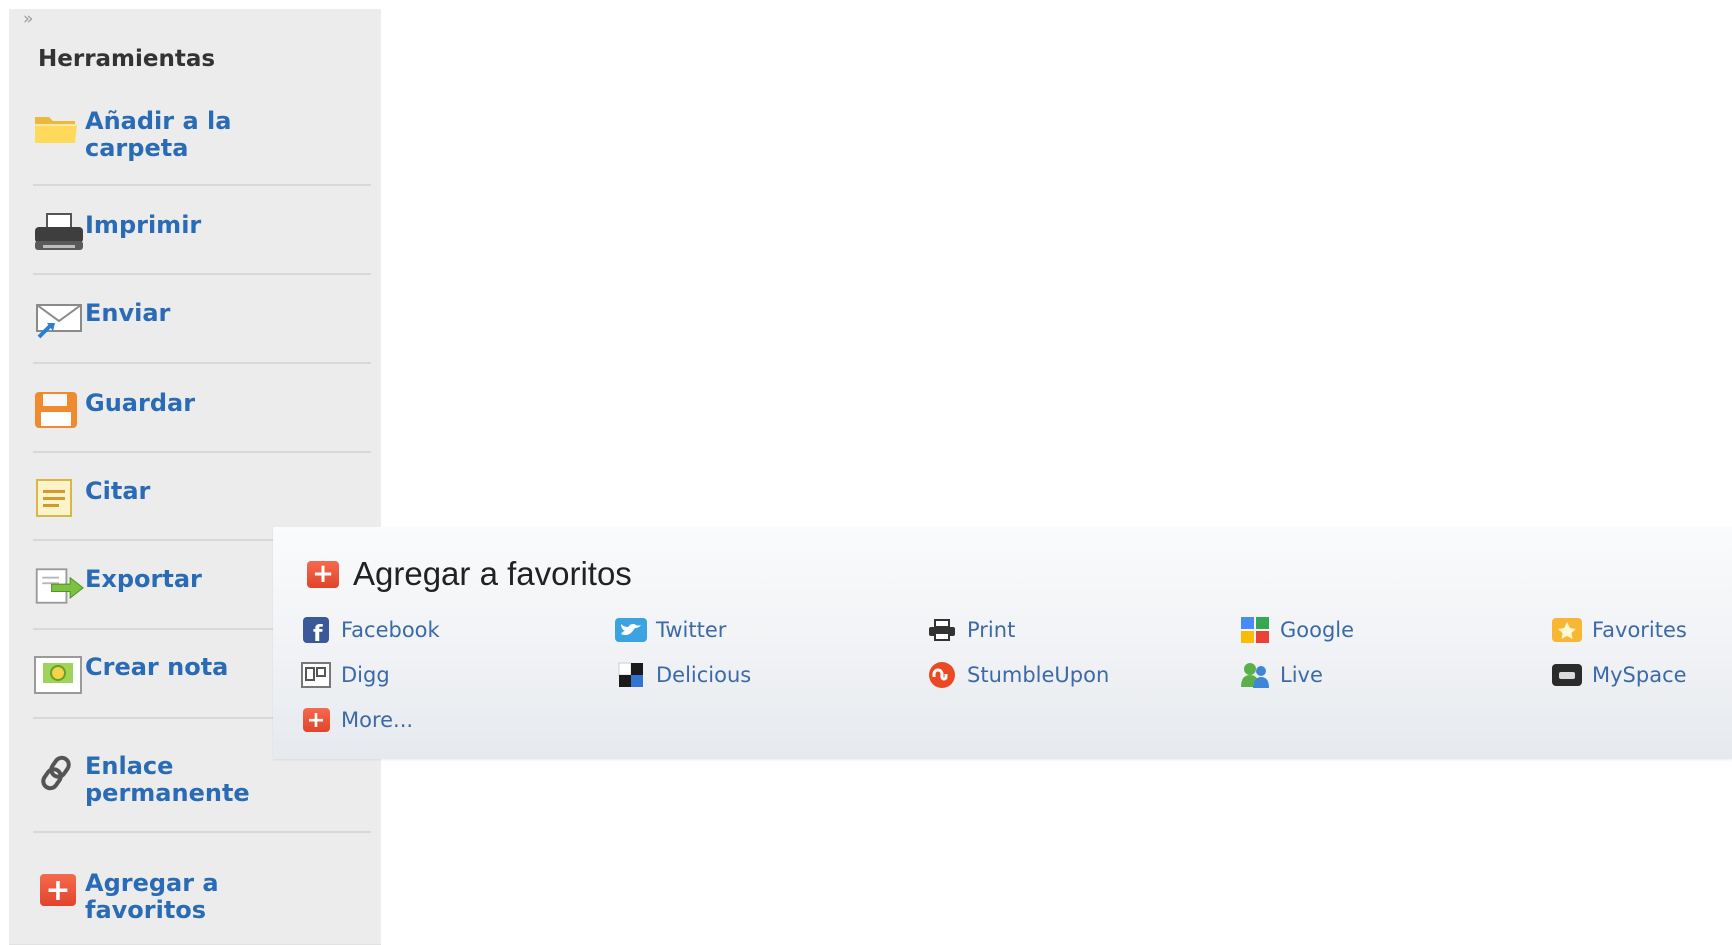 The width and height of the screenshot is (1732, 945). What do you see at coordinates (991, 630) in the screenshot?
I see `share-print-label: Print` at bounding box center [991, 630].